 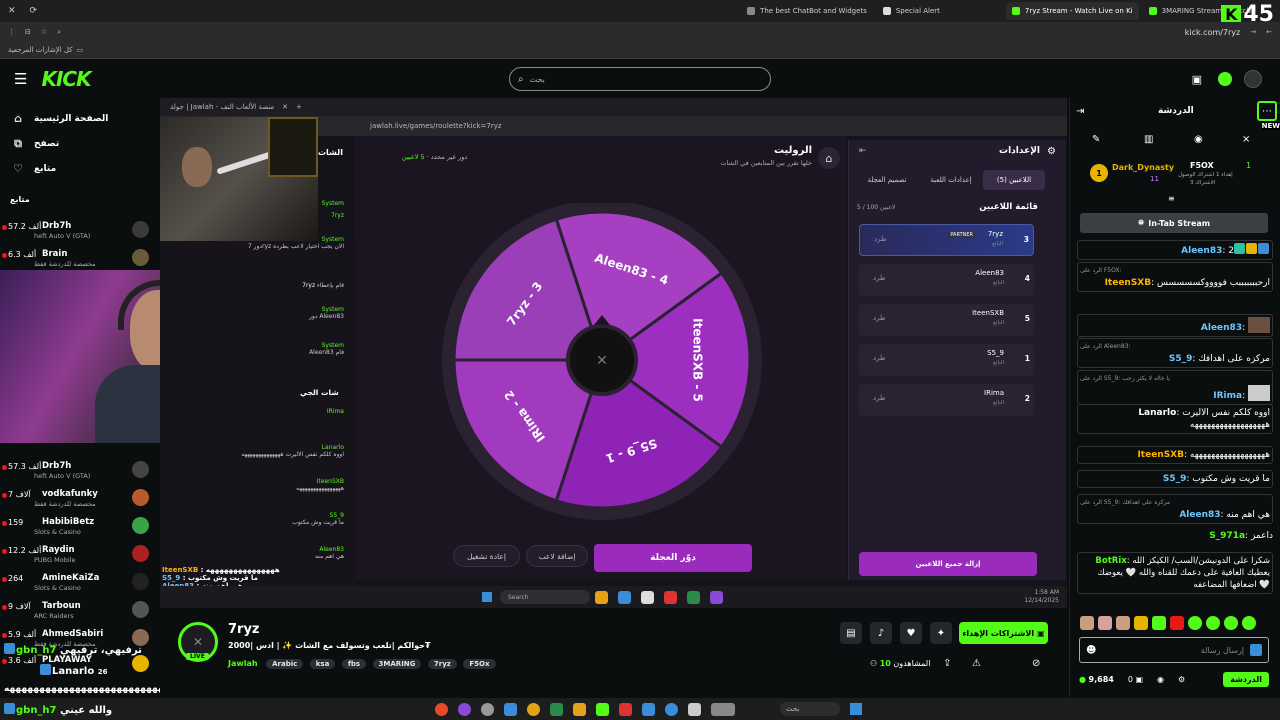 I want to click on extension-icon: ⊟, so click(x=28, y=32).